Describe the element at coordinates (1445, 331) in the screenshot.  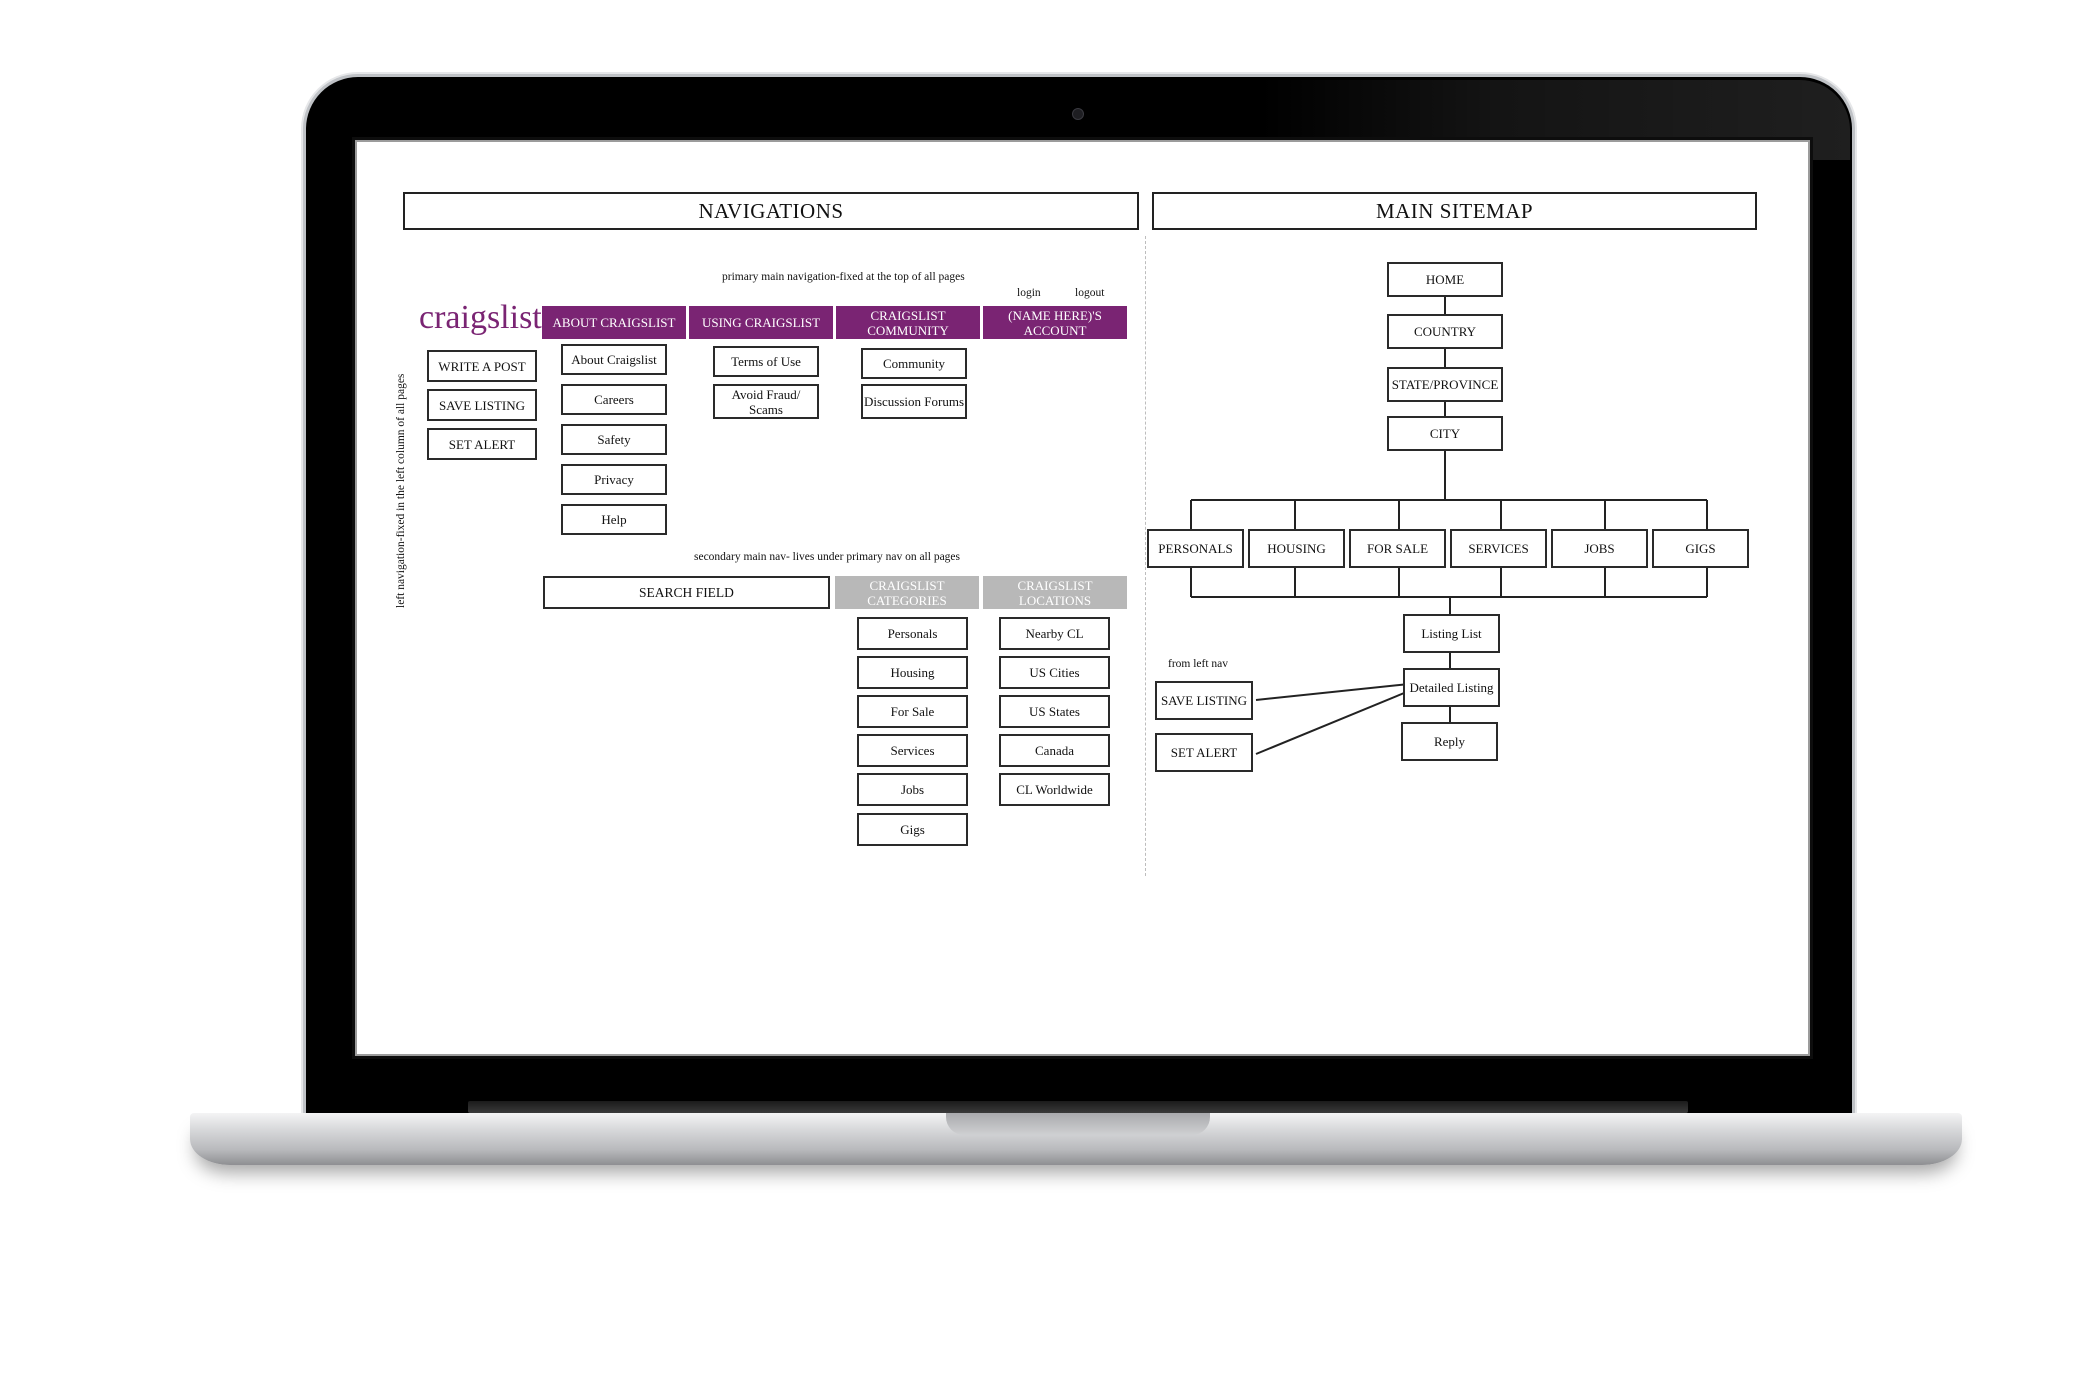
I see `sitemap-country: COUNTRY` at that location.